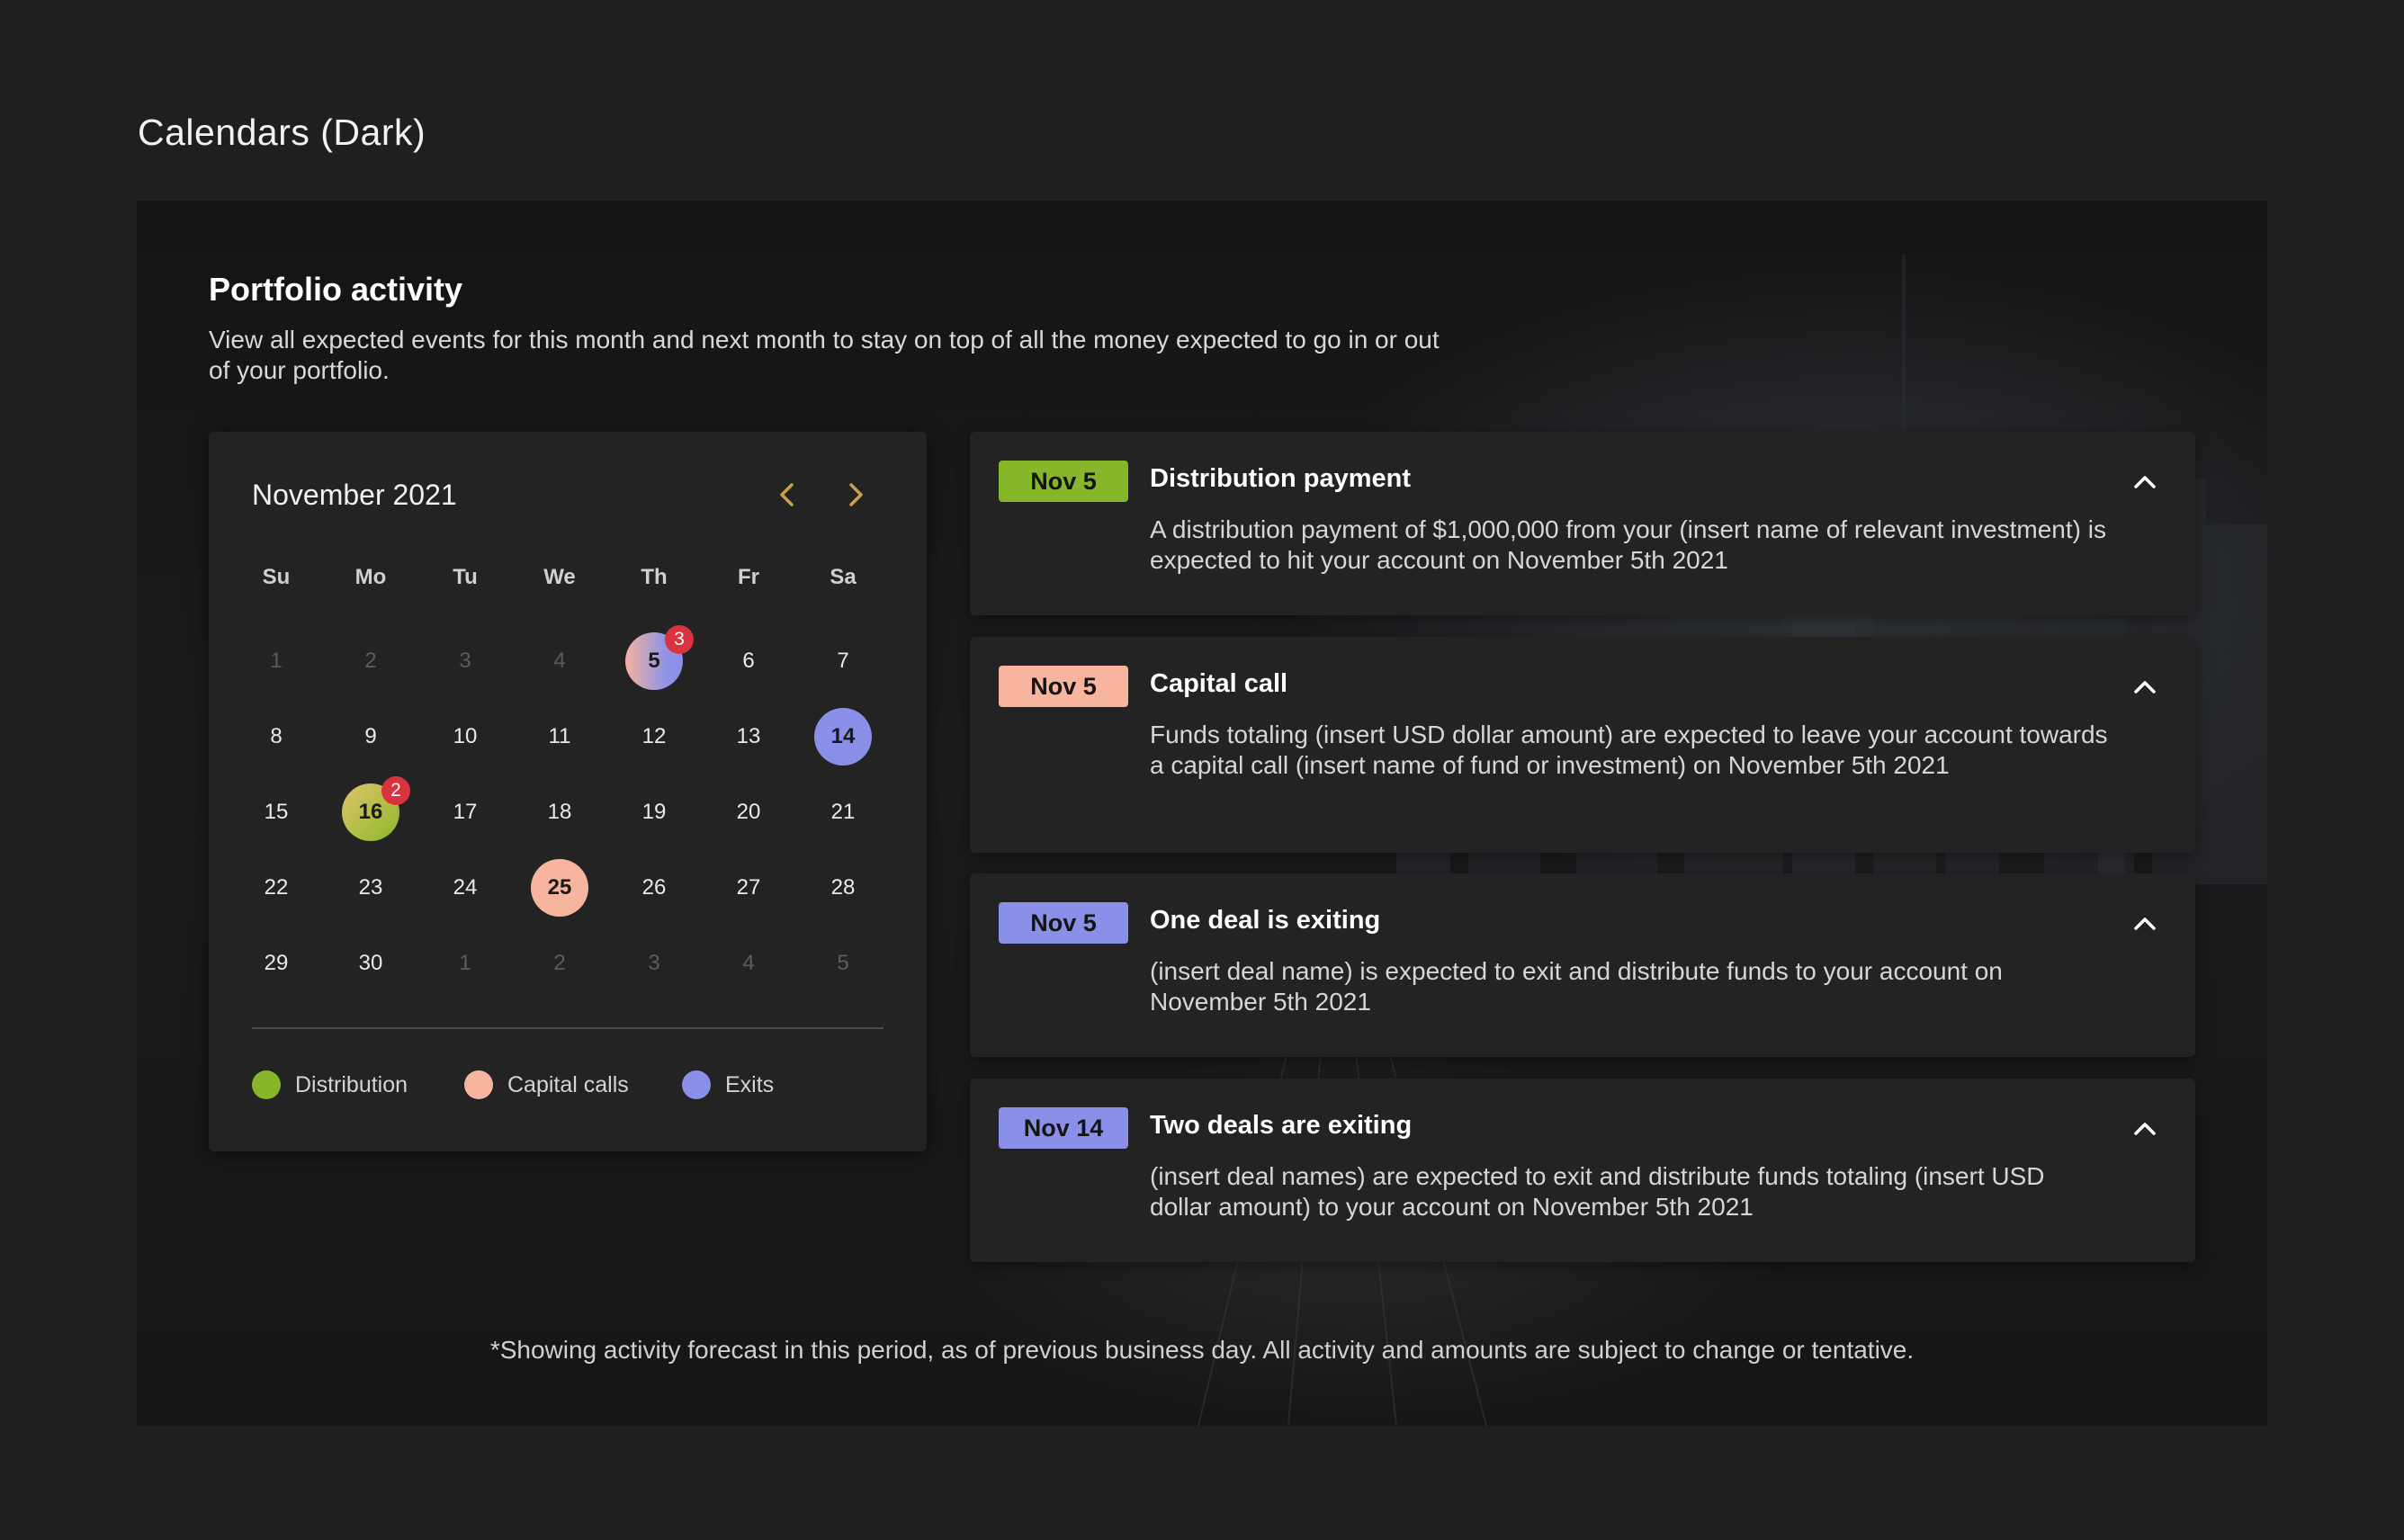 The image size is (2404, 1540). What do you see at coordinates (559, 888) in the screenshot?
I see `calendar-day-event: 25` at bounding box center [559, 888].